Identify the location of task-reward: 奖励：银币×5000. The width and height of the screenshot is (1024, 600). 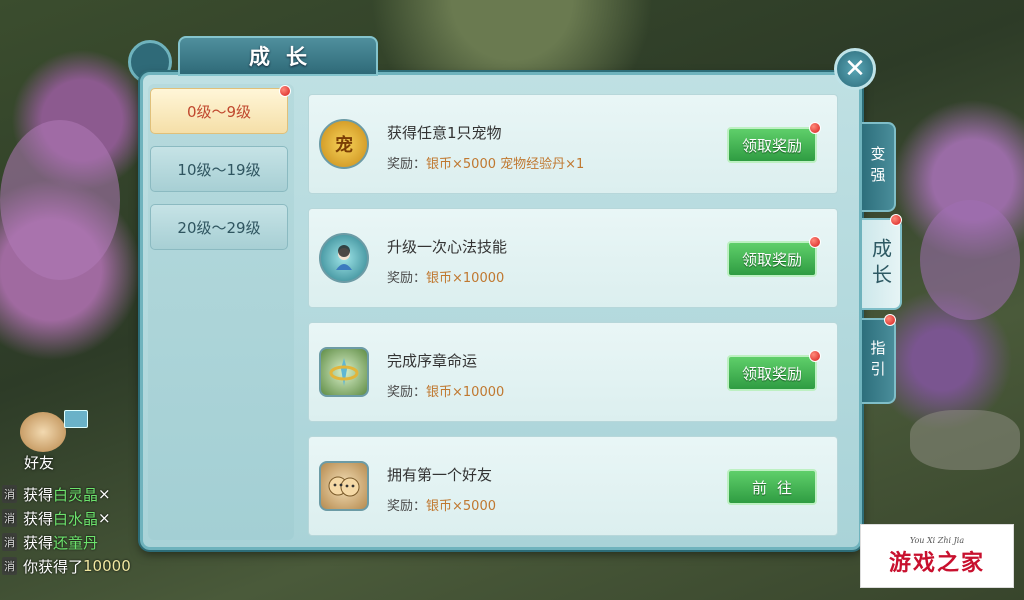
(441, 504).